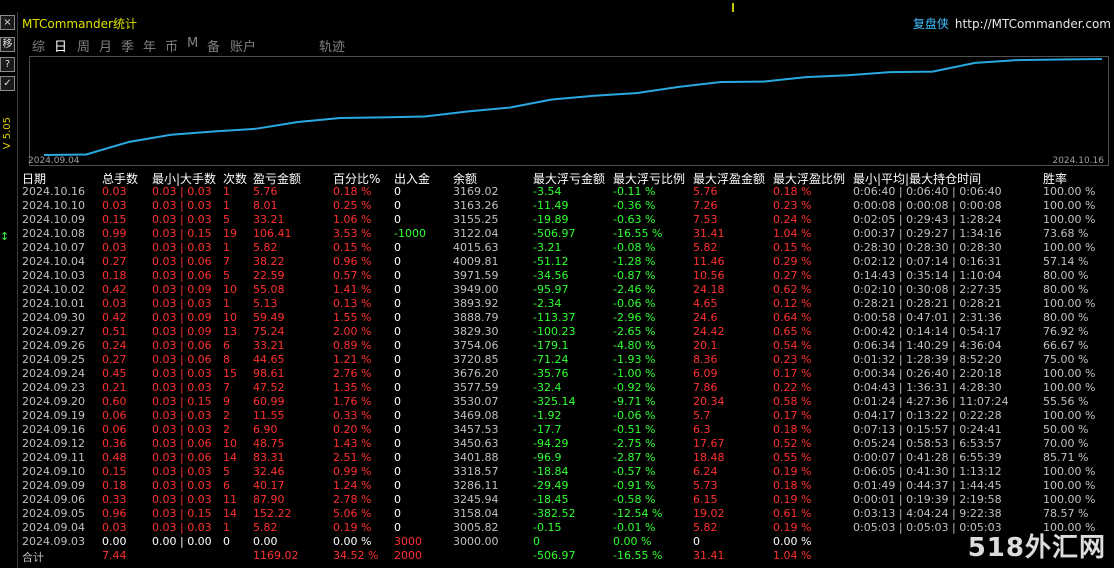 Image resolution: width=1114 pixels, height=568 pixels. I want to click on table-cell: 0:01:49 | 0:44:37 | 1:44:45, so click(927, 485).